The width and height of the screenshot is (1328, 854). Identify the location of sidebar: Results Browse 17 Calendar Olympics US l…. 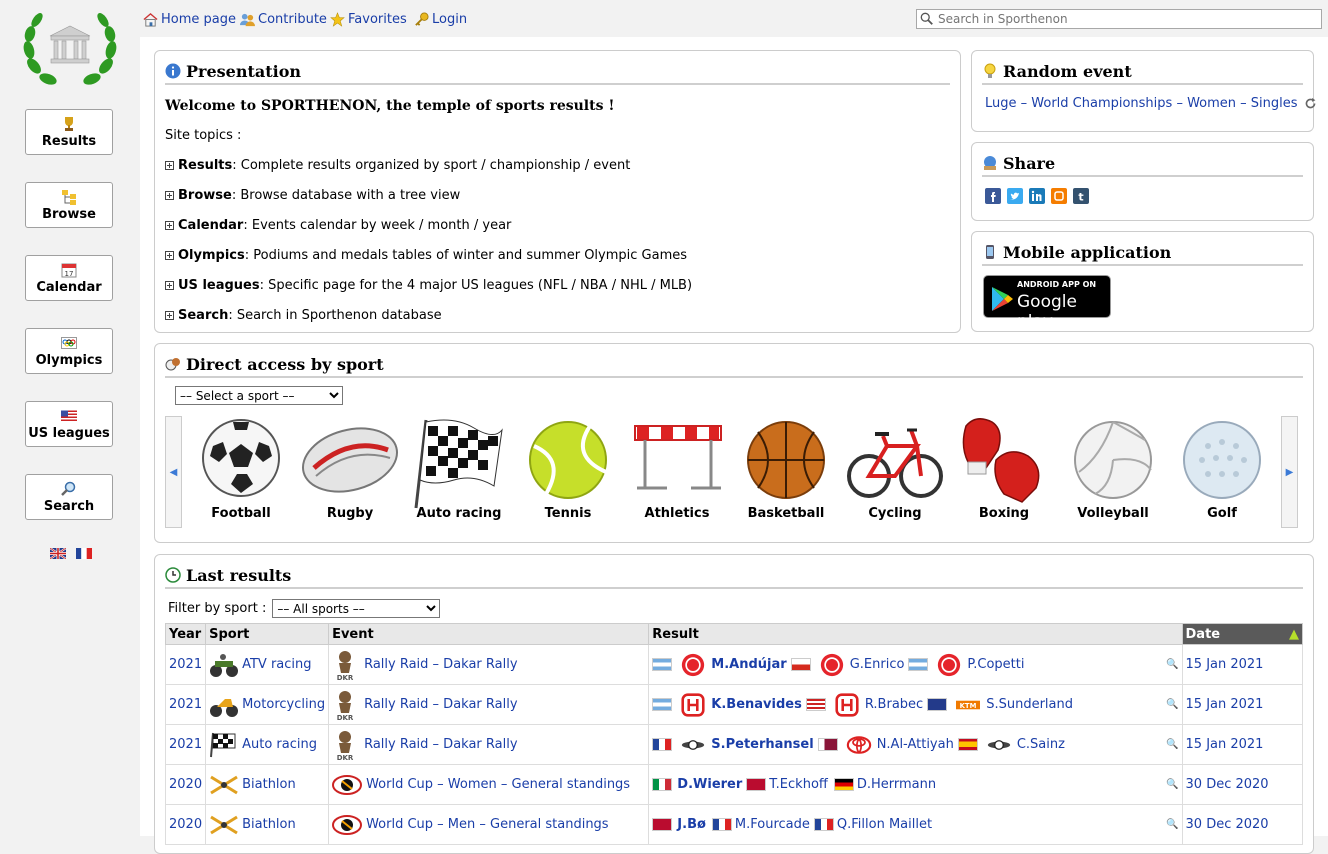
(70, 418).